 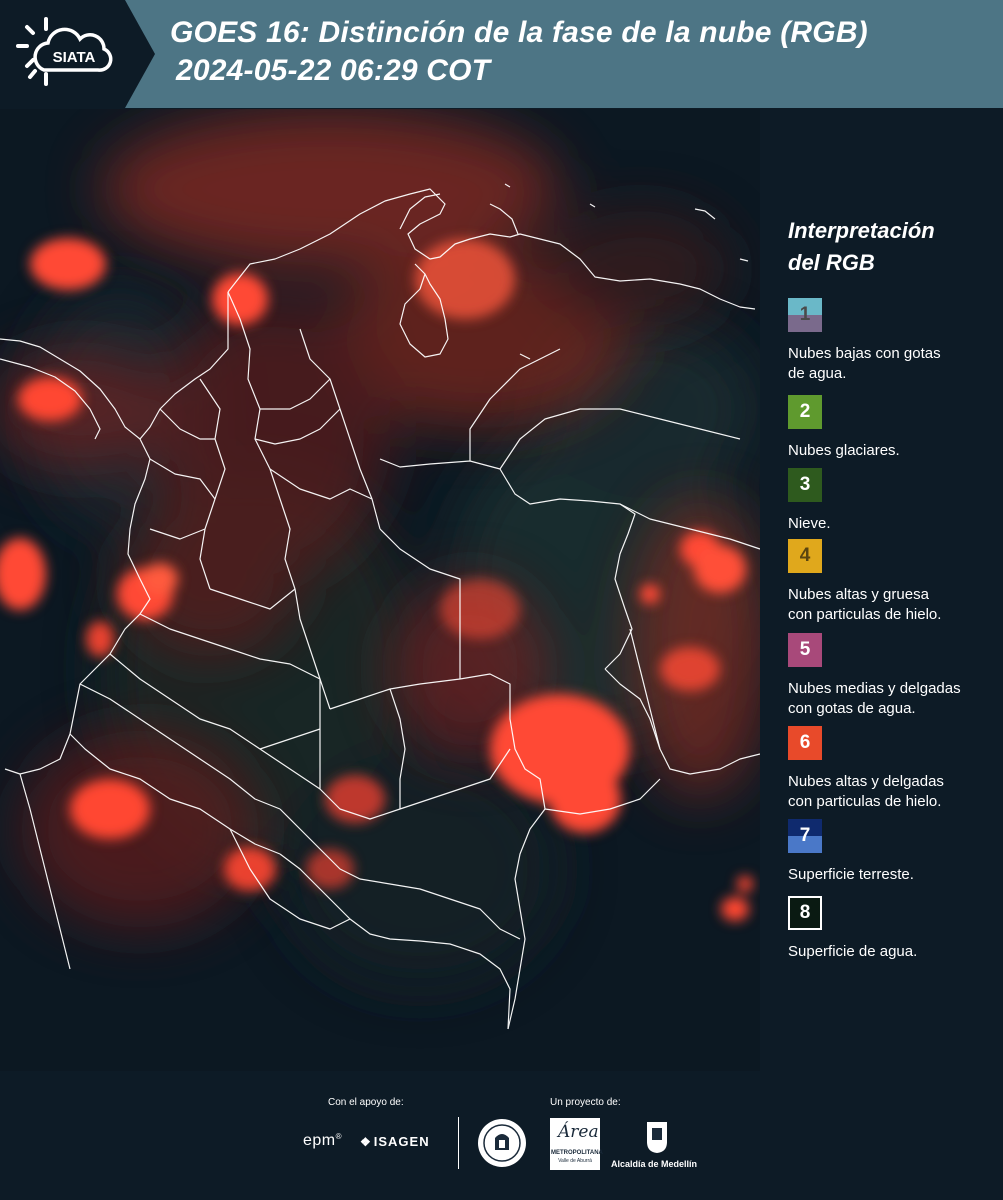 I want to click on legend-text-line: Superficie terreste., so click(x=851, y=874).